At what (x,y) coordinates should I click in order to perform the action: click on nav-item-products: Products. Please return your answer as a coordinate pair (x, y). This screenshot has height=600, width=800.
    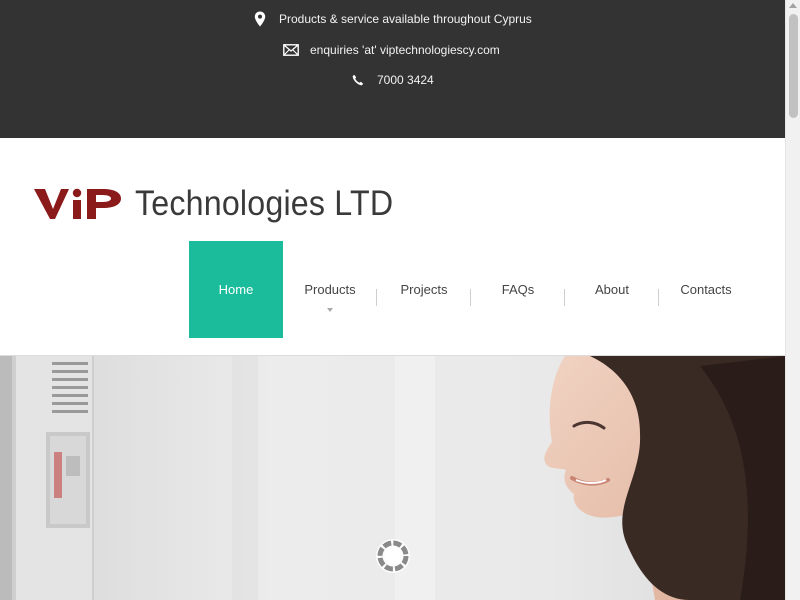
    Looking at the image, I should click on (330, 289).